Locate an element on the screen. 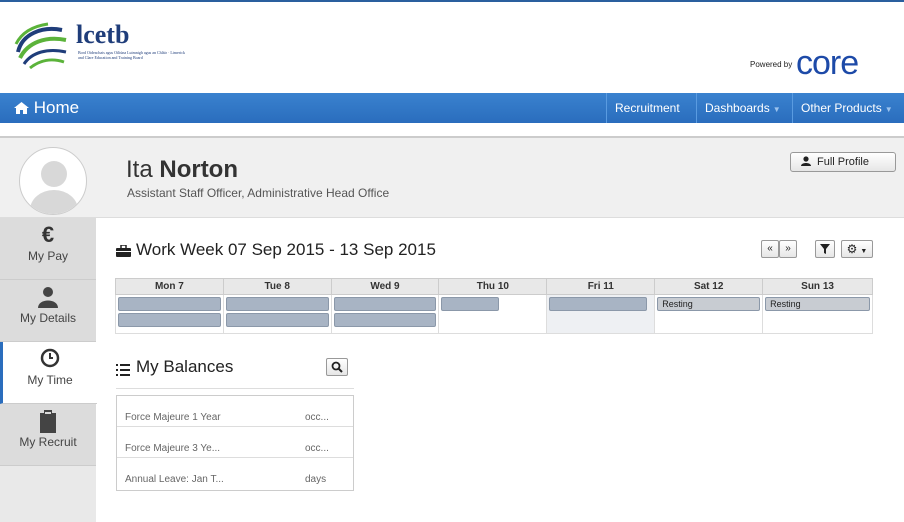  full-profile-label: Full Profile is located at coordinates (843, 162).